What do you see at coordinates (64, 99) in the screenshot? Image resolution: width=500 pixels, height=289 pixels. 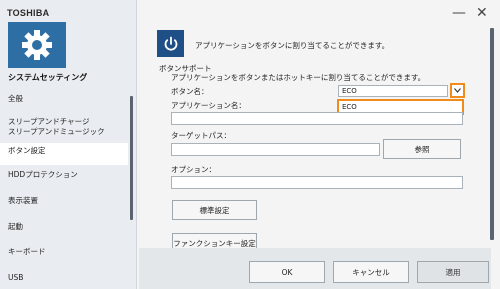 I see `sidebar-item-general: 全般` at bounding box center [64, 99].